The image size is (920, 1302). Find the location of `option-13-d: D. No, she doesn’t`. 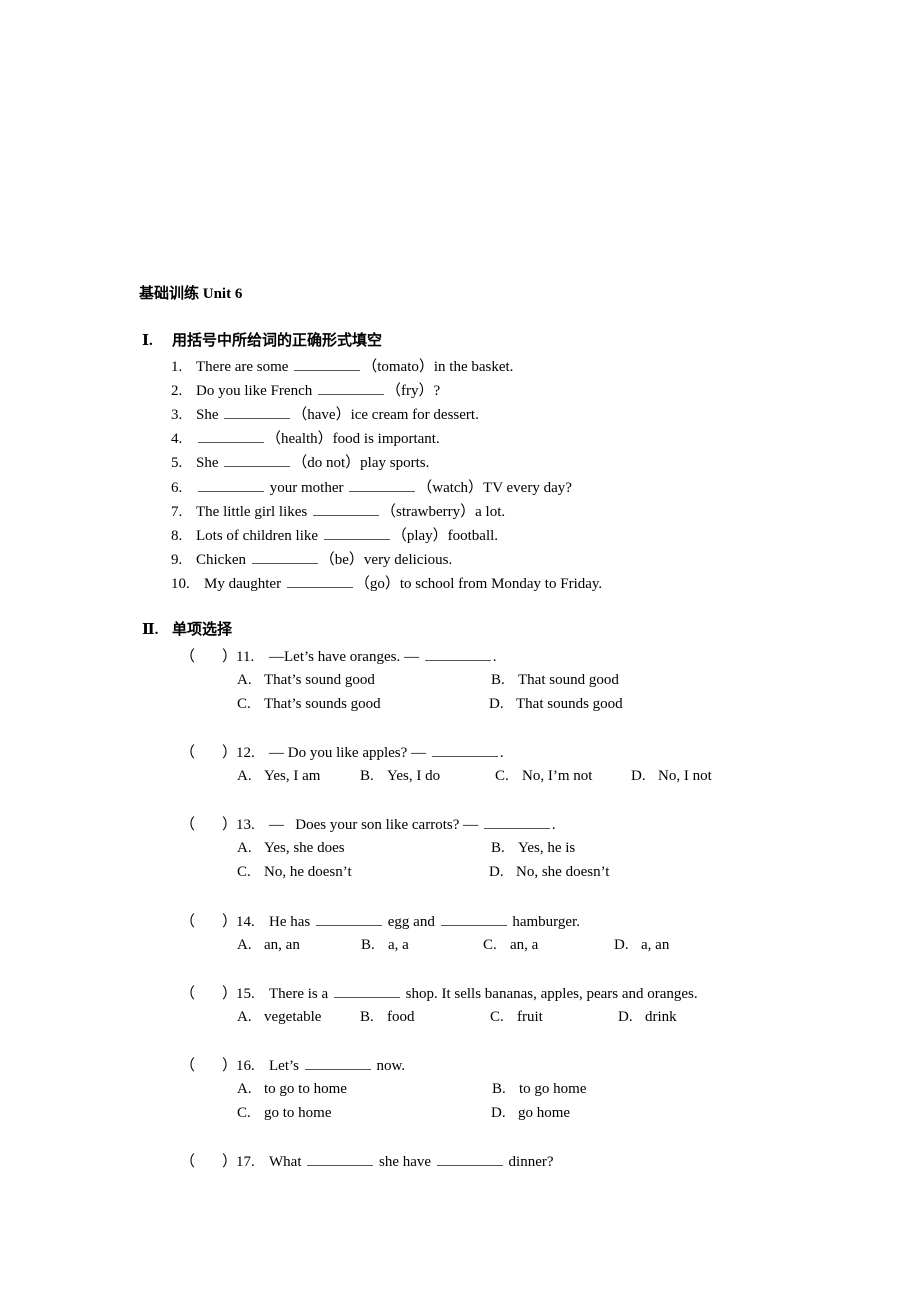

option-13-d: D. No, she doesn’t is located at coordinates (549, 872).